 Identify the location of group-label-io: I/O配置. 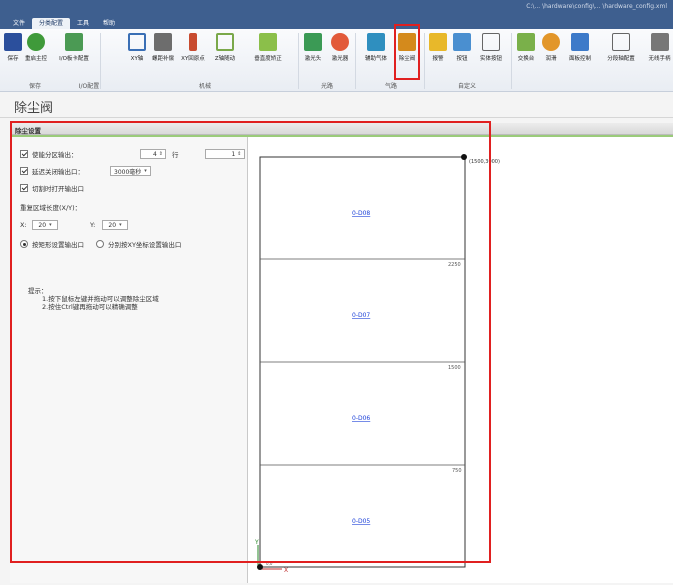
(89, 86).